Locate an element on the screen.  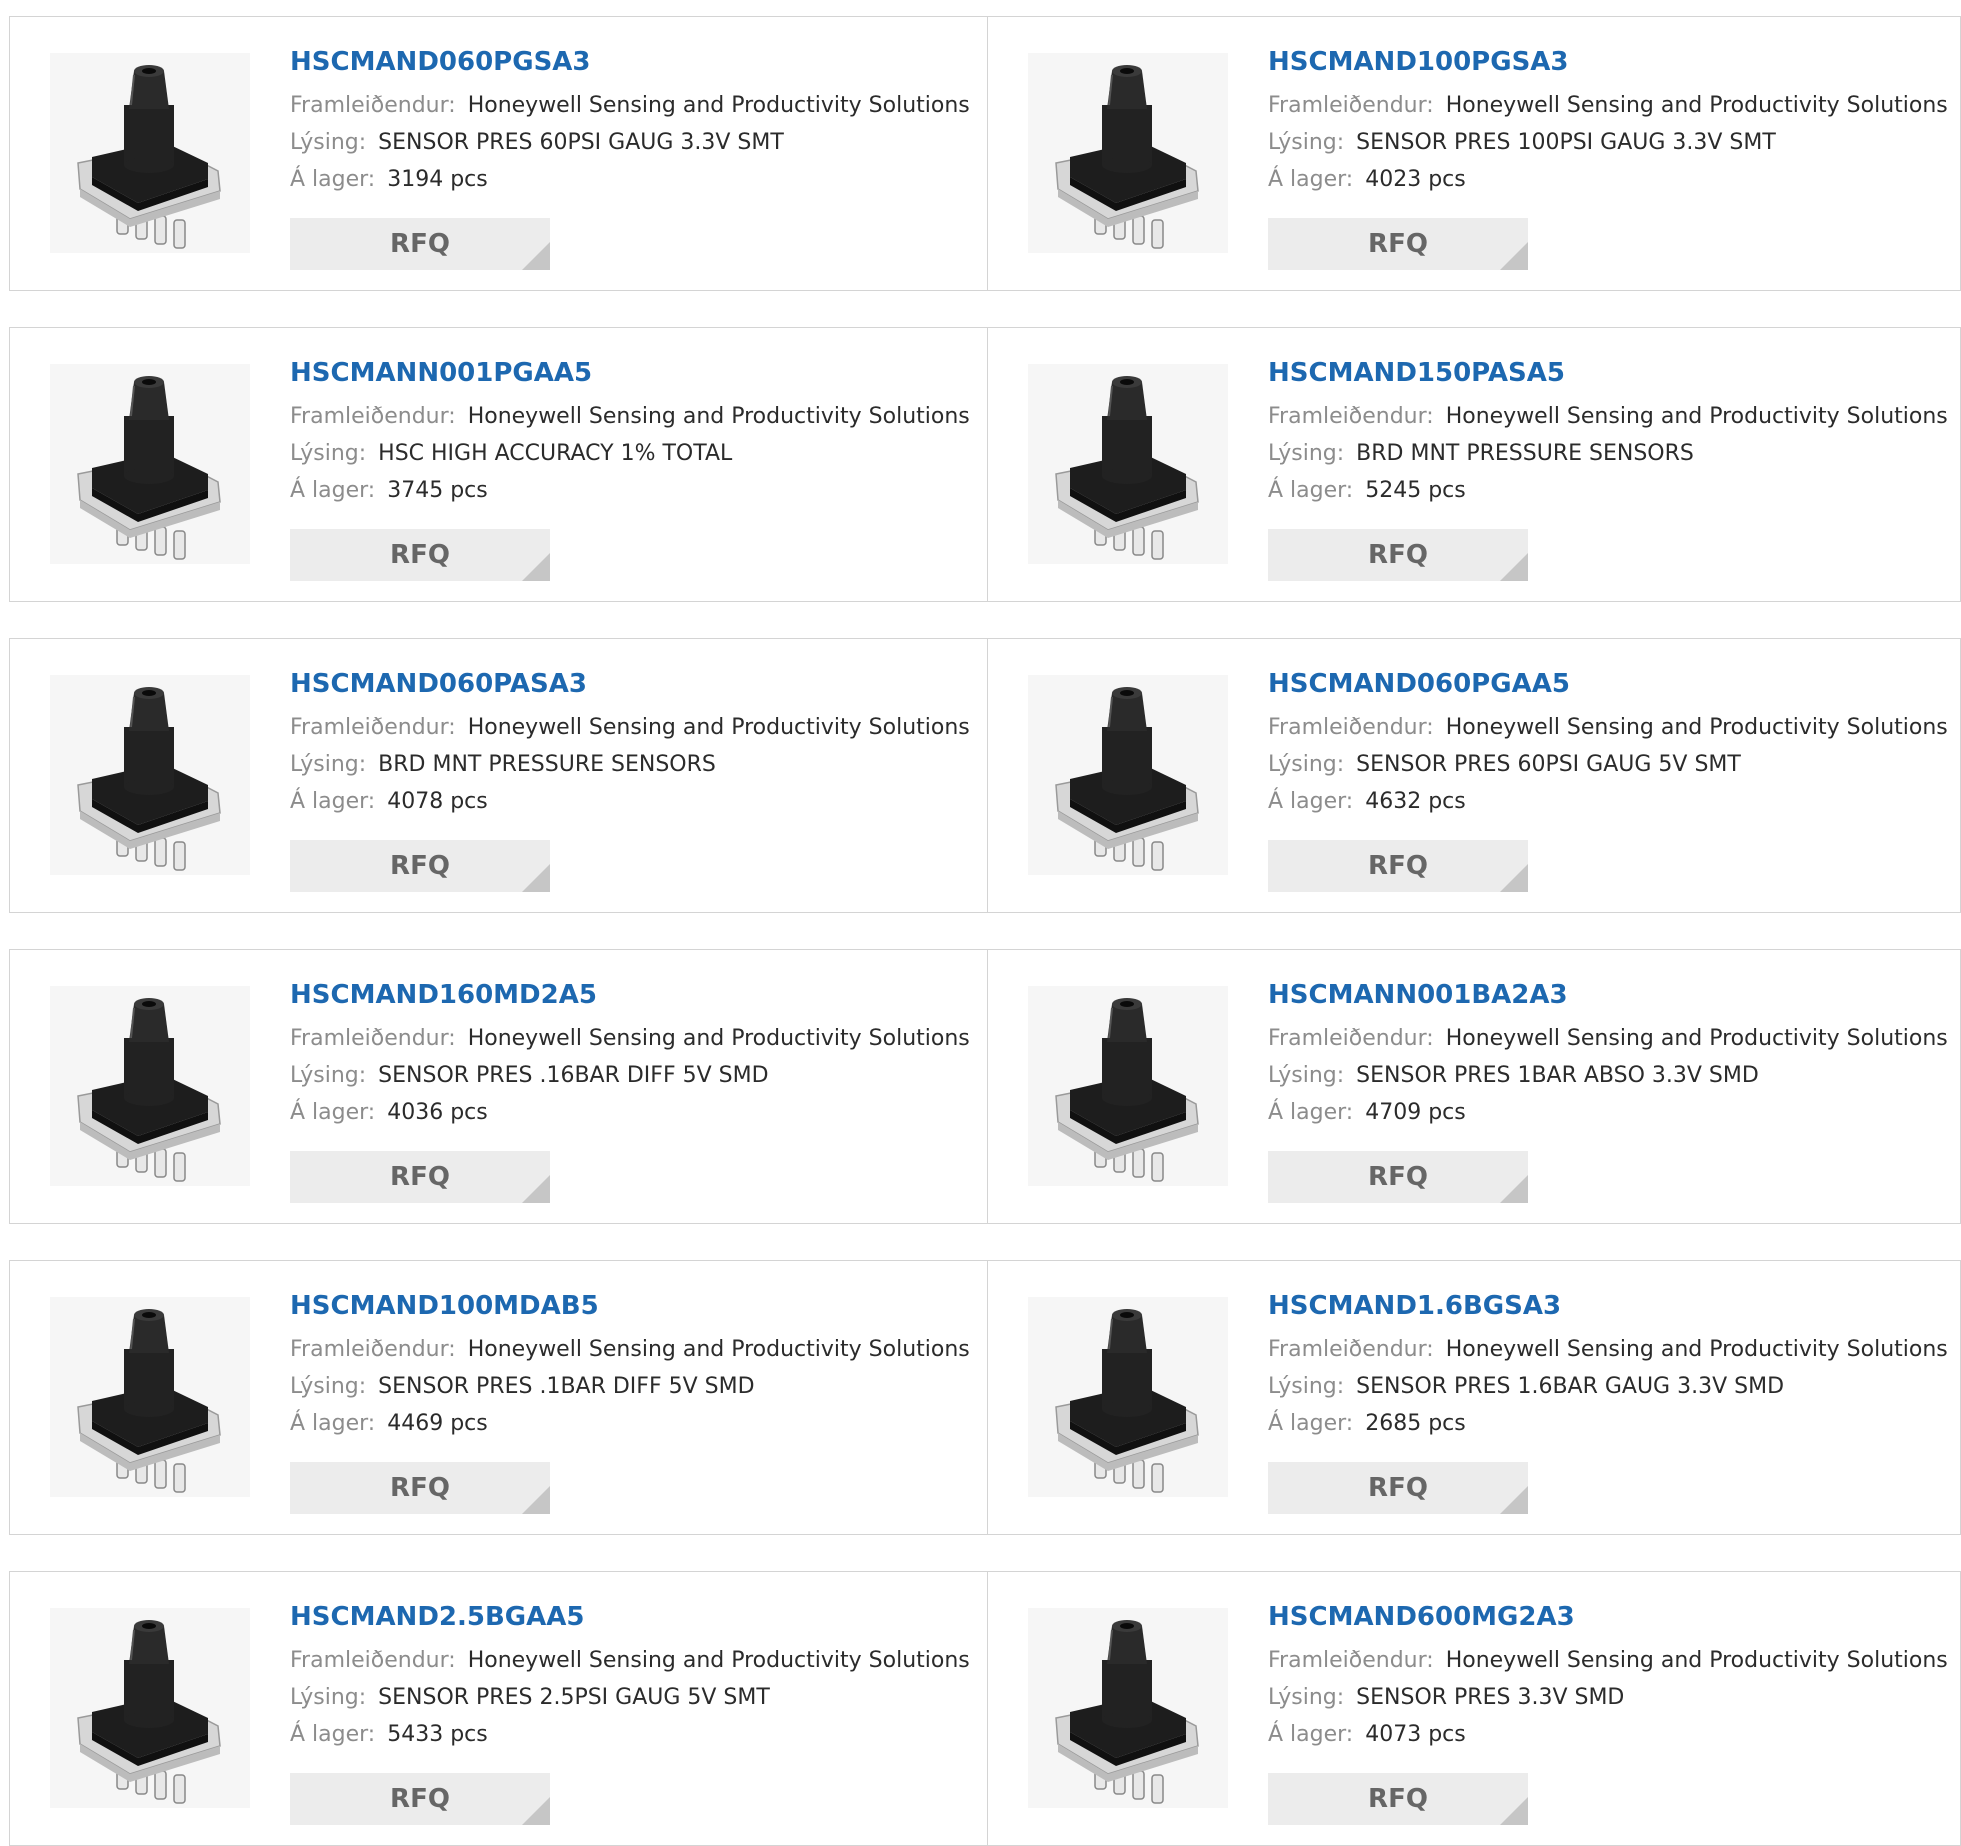
part-number-link: HSCMAND100PGSA3 is located at coordinates (1608, 62).